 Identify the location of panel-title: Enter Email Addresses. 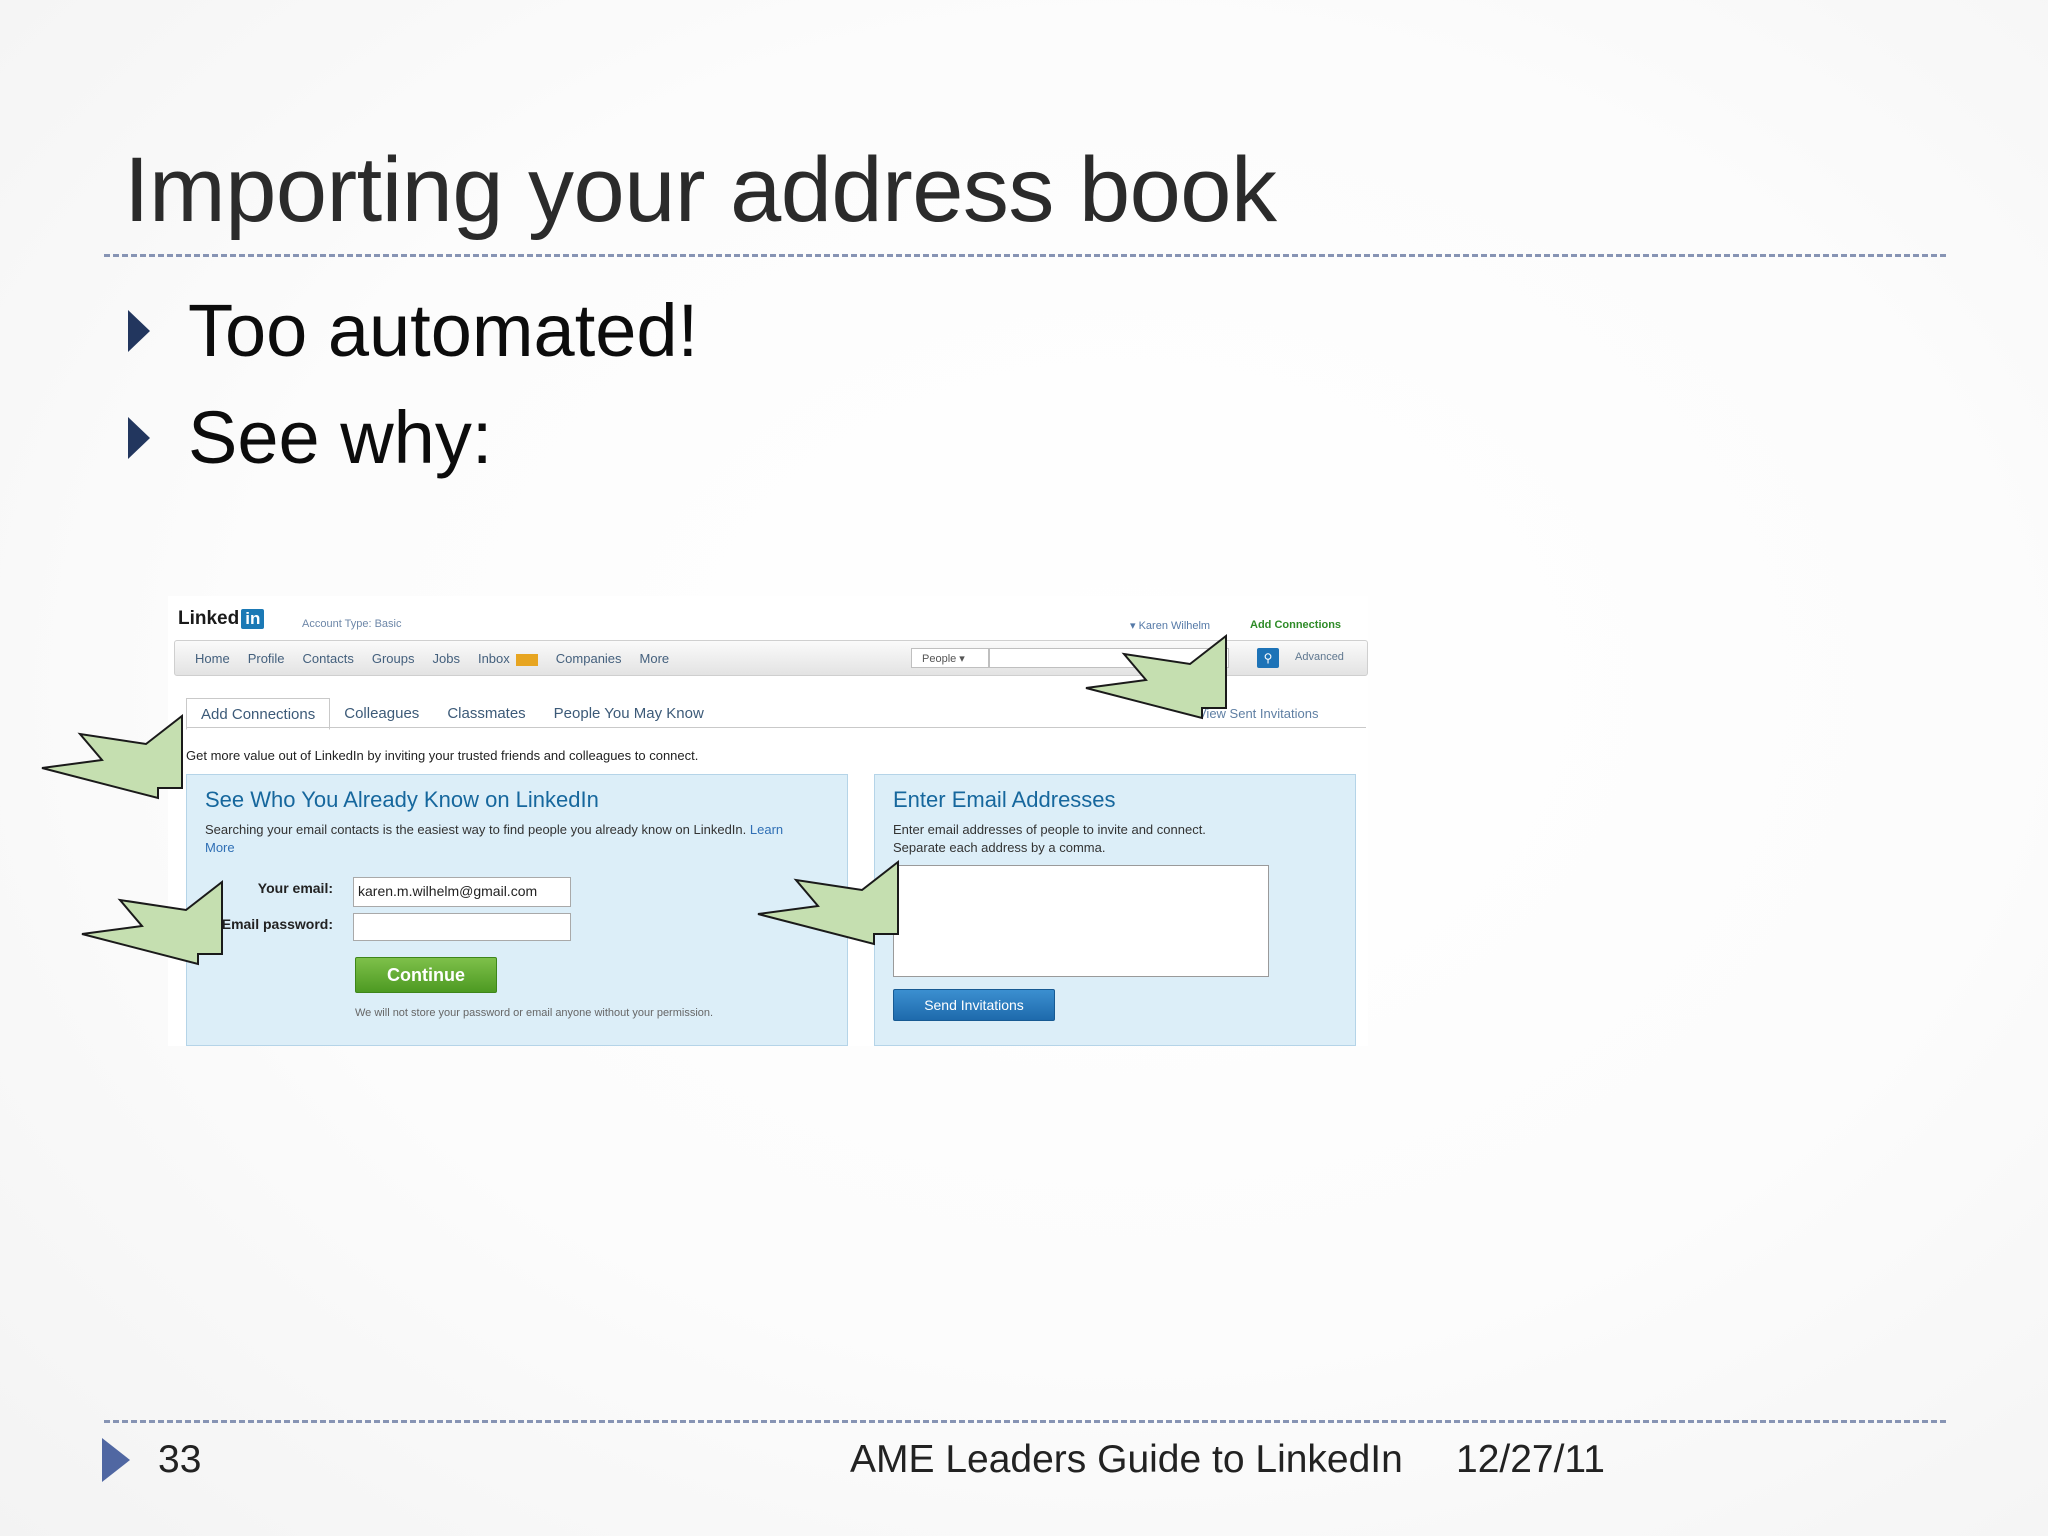
(1004, 799).